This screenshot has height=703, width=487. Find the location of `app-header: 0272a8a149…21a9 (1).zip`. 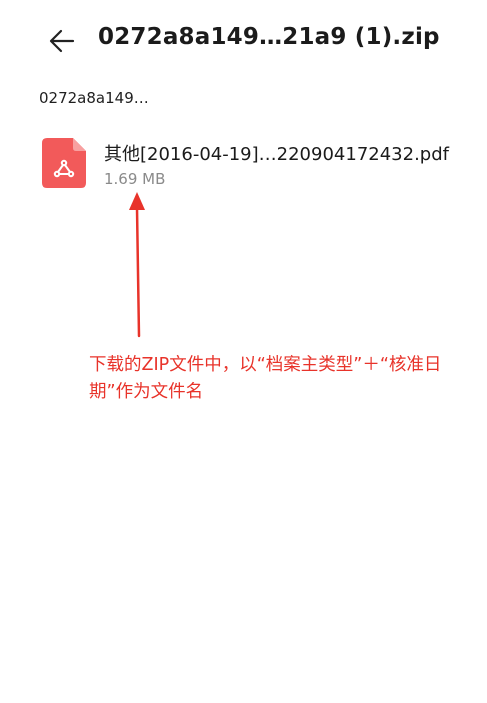

app-header: 0272a8a149…21a9 (1).zip is located at coordinates (243, 41).